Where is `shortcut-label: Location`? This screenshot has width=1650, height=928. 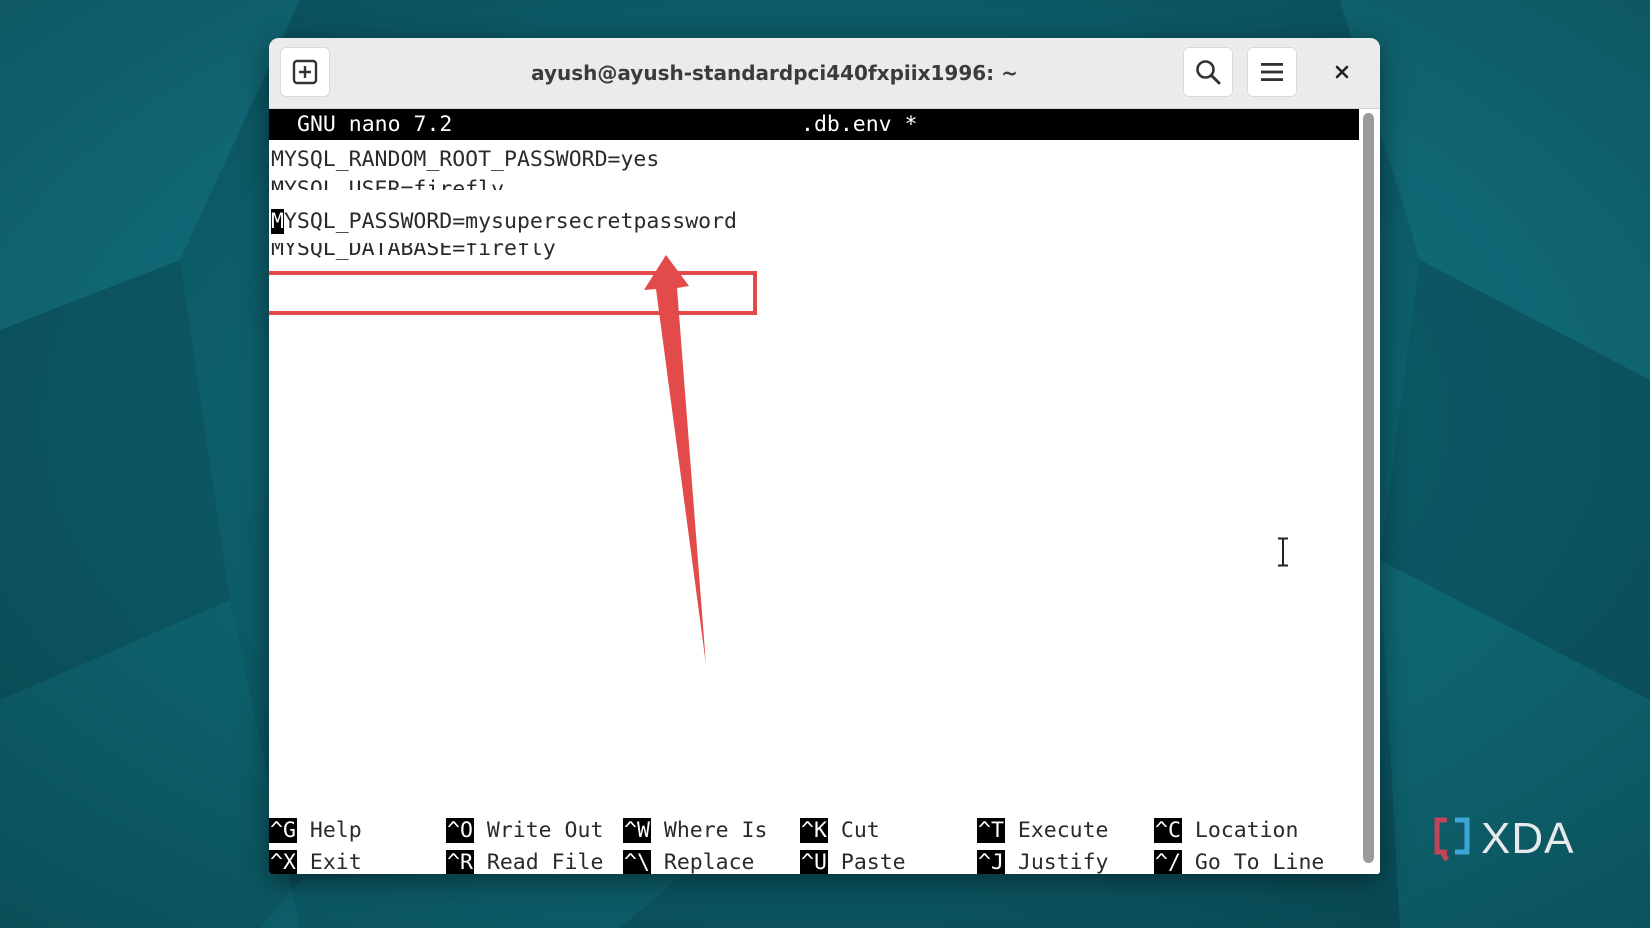
shortcut-label: Location is located at coordinates (1246, 830).